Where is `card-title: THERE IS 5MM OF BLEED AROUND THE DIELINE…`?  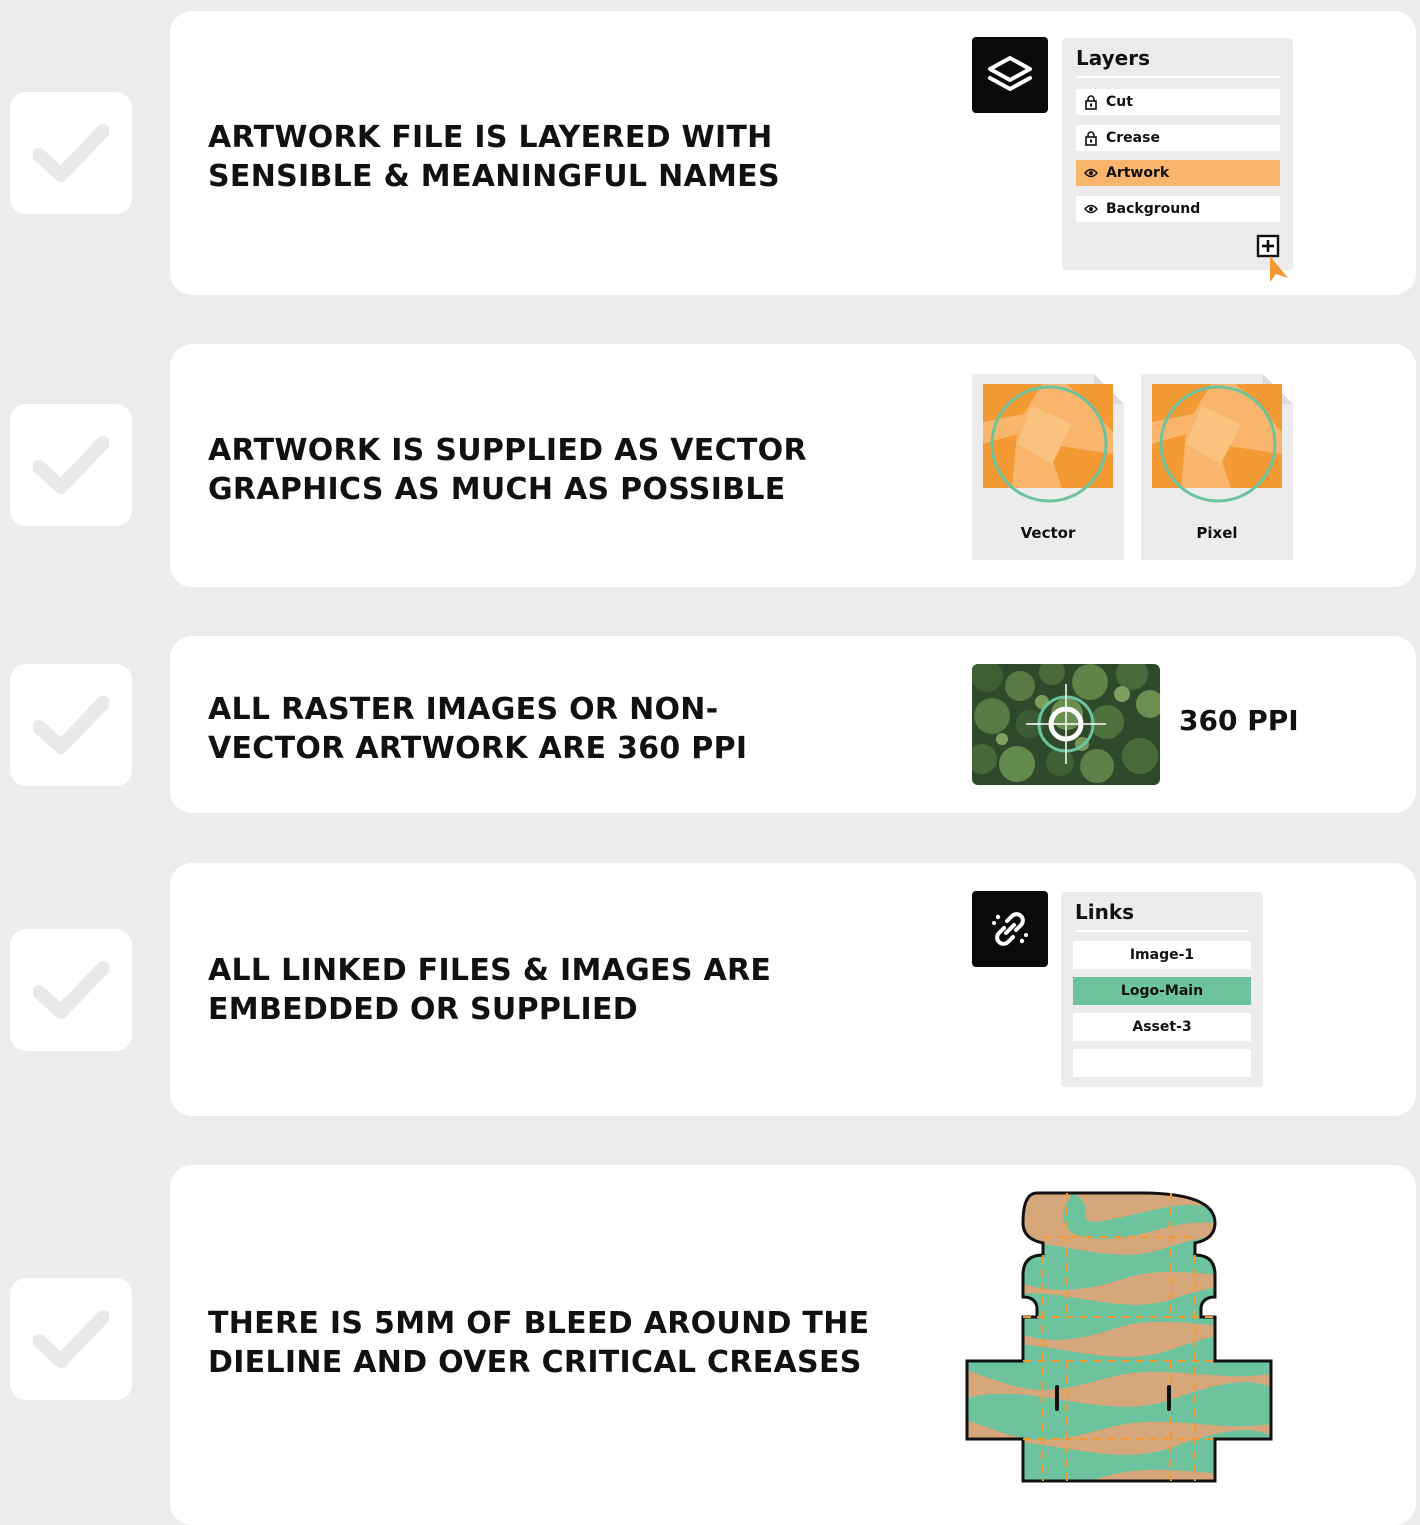
card-title: THERE IS 5MM OF BLEED AROUND THE DIELINE… is located at coordinates (539, 1343).